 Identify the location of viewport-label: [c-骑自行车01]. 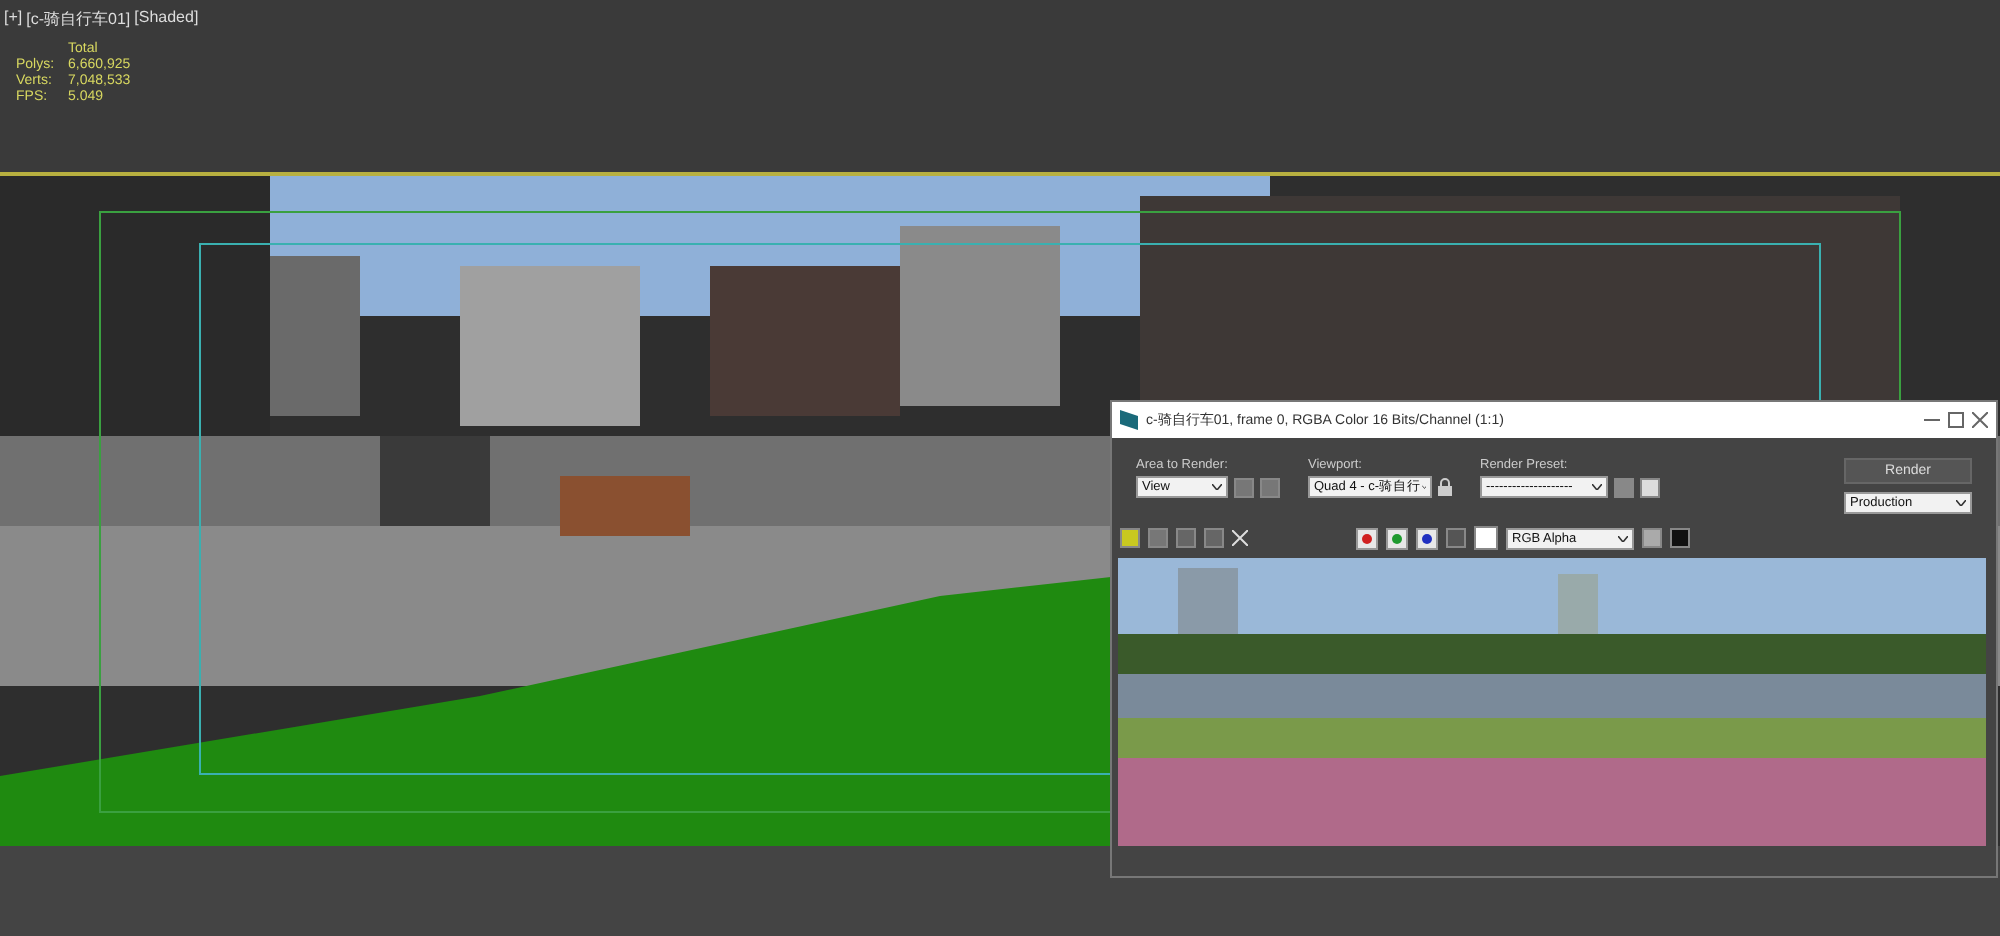
(78, 19).